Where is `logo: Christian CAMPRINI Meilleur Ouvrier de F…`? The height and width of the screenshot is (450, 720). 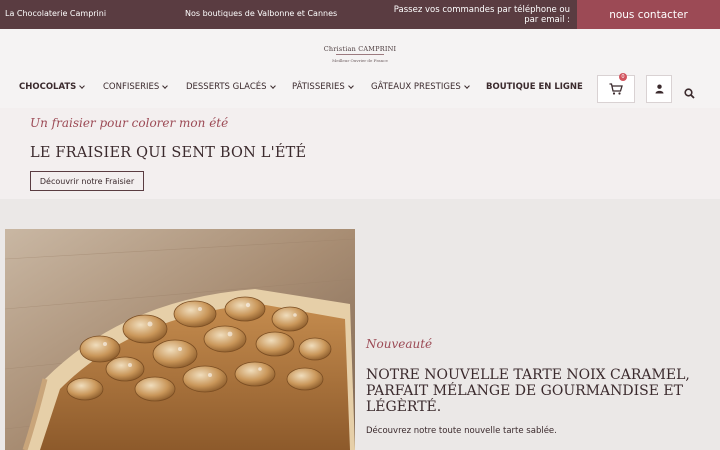
logo: Christian CAMPRINI Meilleur Ouvrier de F… is located at coordinates (360, 56).